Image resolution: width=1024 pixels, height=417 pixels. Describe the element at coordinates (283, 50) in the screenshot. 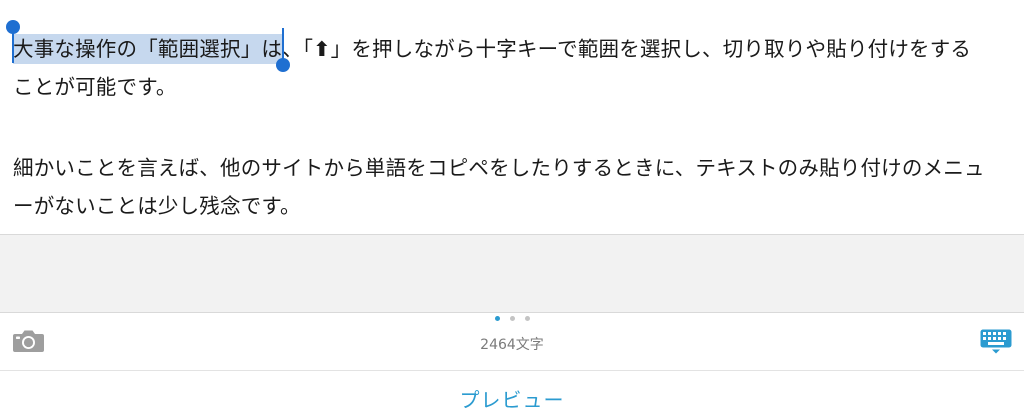

I see `selection-end-handle` at that location.